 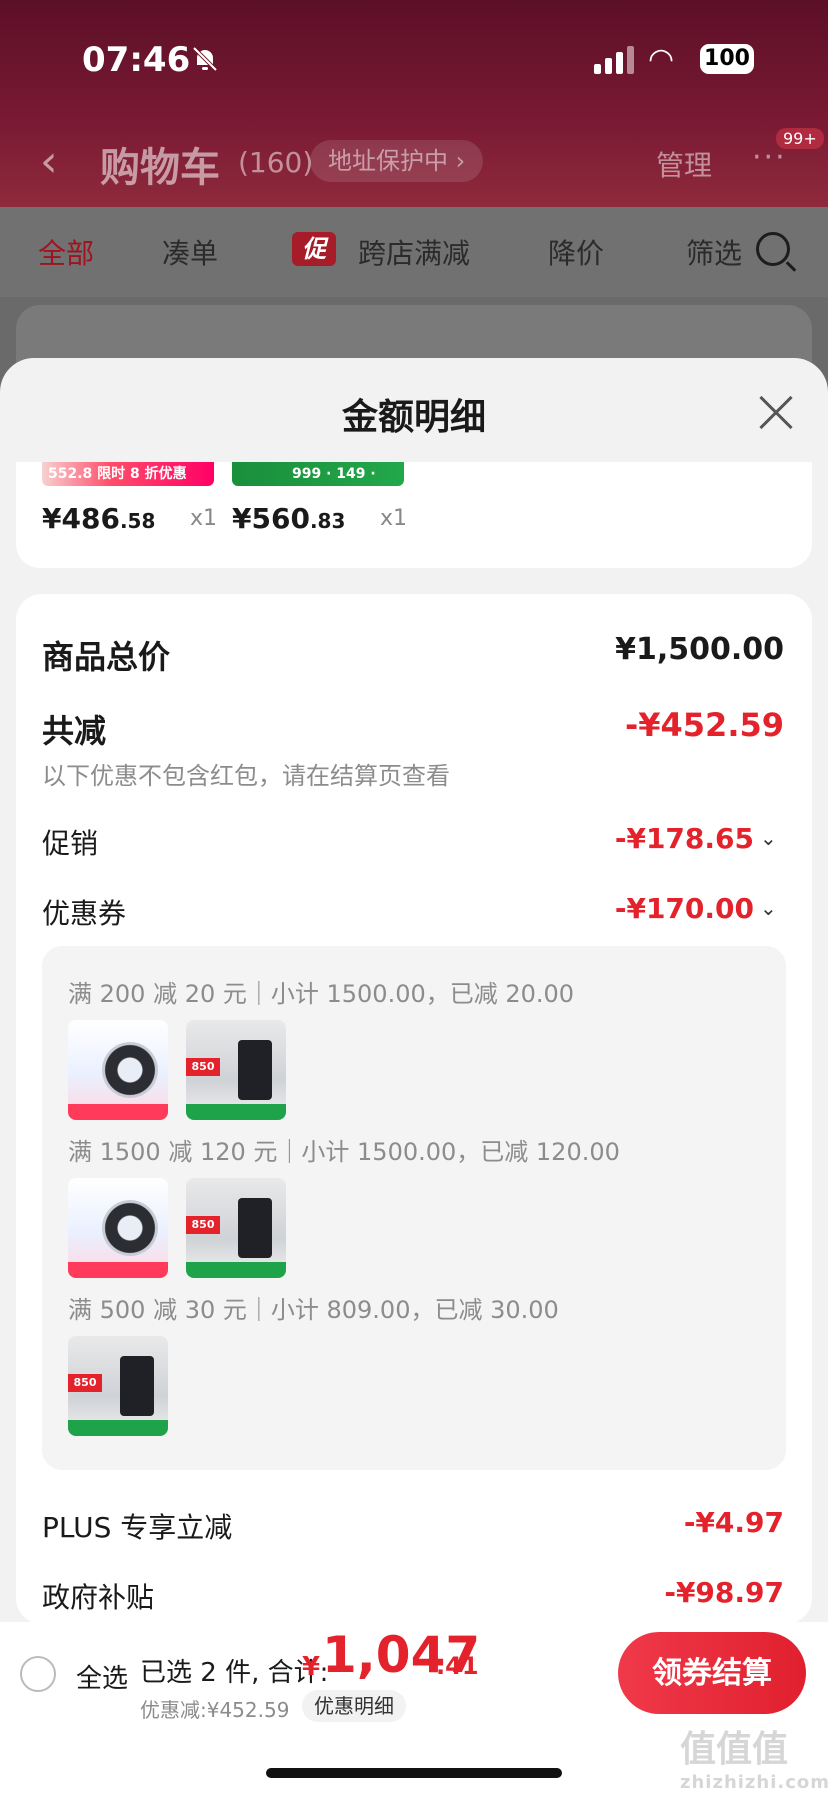 I want to click on selected-summary: 已选 2 件, 合计:, so click(x=234, y=1673).